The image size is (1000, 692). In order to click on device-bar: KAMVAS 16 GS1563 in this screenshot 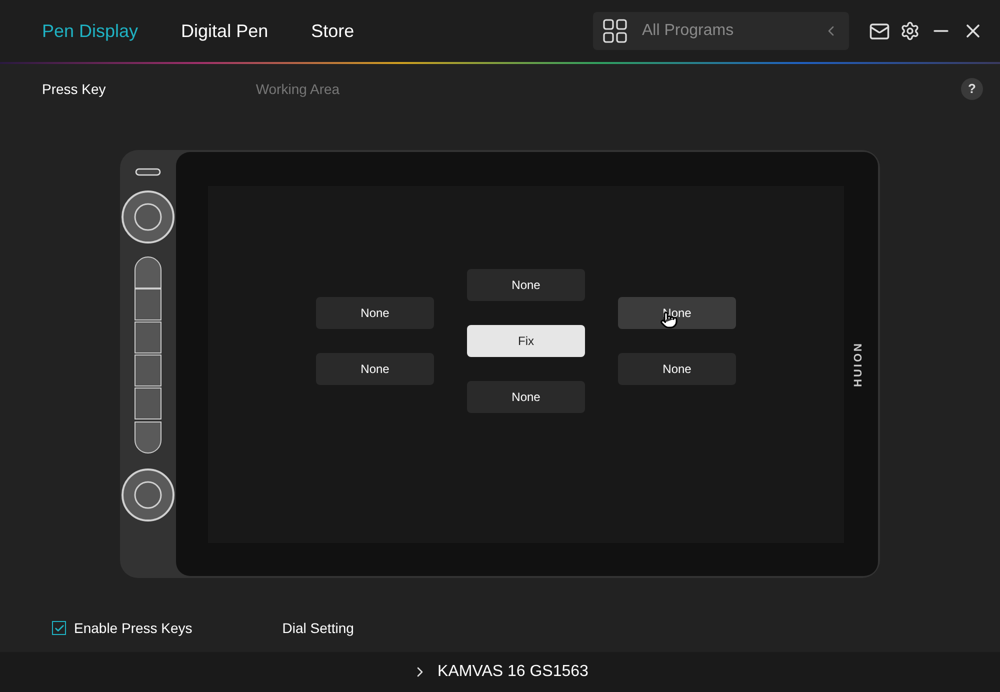, I will do `click(500, 672)`.